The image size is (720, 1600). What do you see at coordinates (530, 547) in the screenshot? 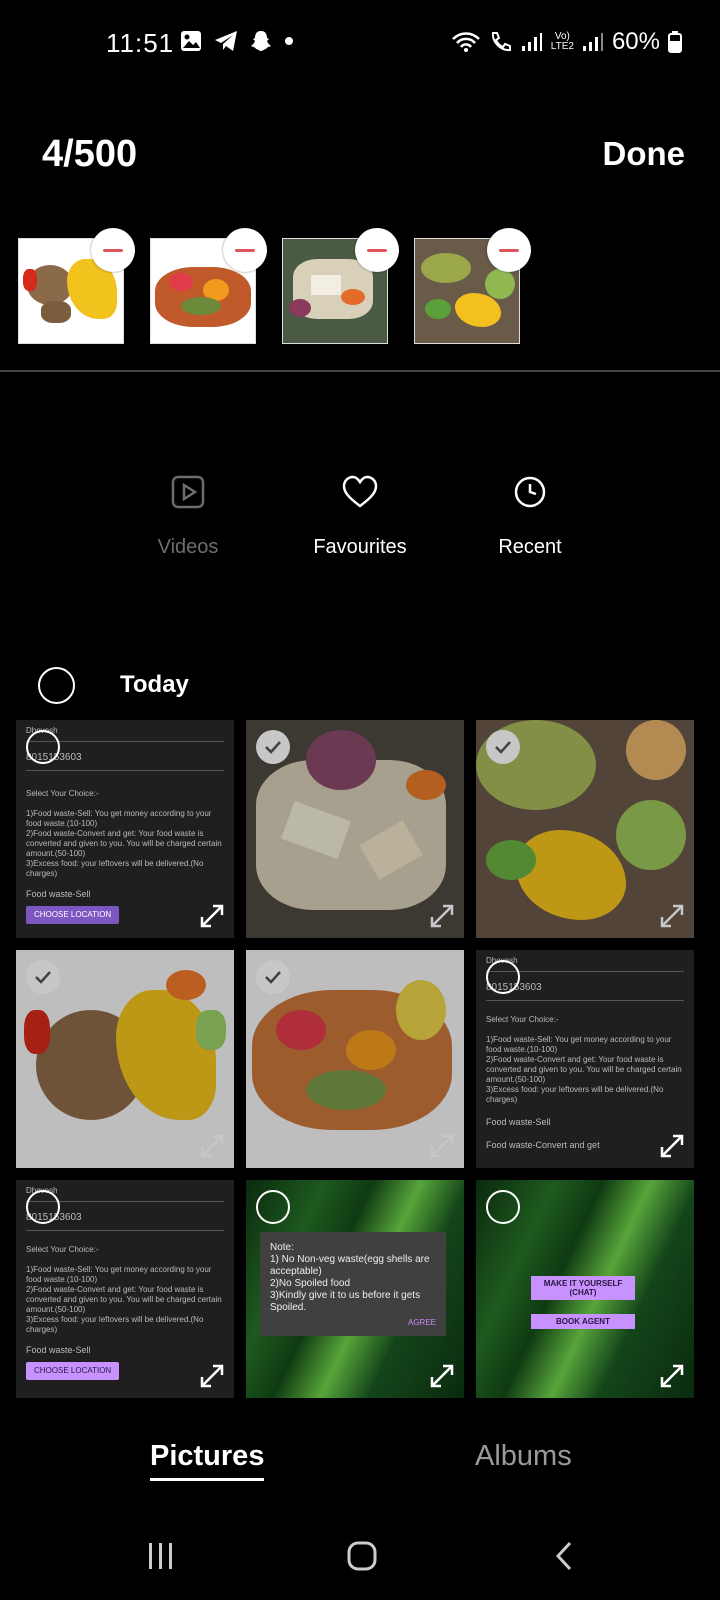
I see `shortcut-label: Recent` at bounding box center [530, 547].